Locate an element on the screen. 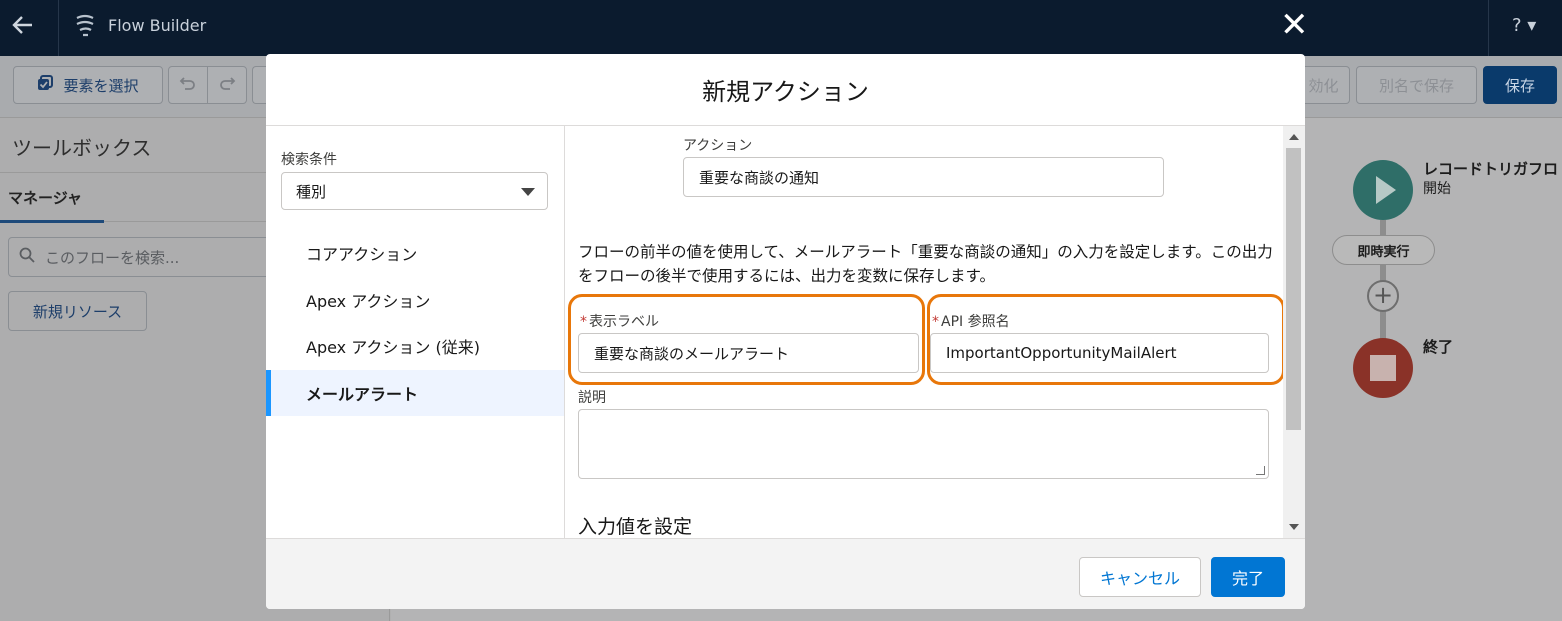 This screenshot has height=621, width=1562. active-tab-indicator is located at coordinates (52, 221).